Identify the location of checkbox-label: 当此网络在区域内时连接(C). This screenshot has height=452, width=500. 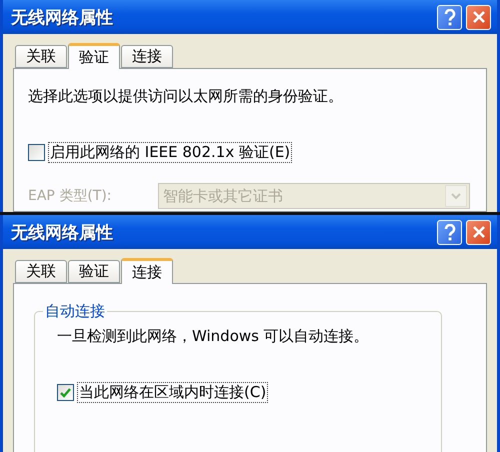
(172, 392).